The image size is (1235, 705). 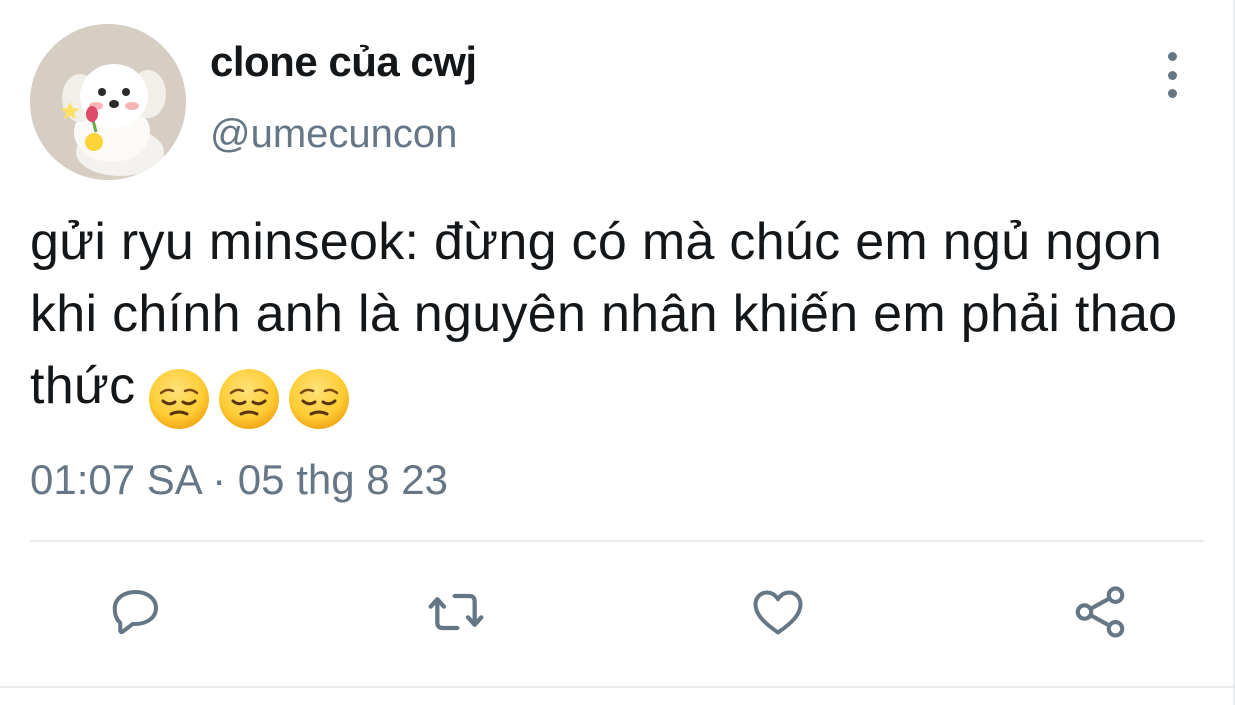 I want to click on reply-button, so click(x=136, y=612).